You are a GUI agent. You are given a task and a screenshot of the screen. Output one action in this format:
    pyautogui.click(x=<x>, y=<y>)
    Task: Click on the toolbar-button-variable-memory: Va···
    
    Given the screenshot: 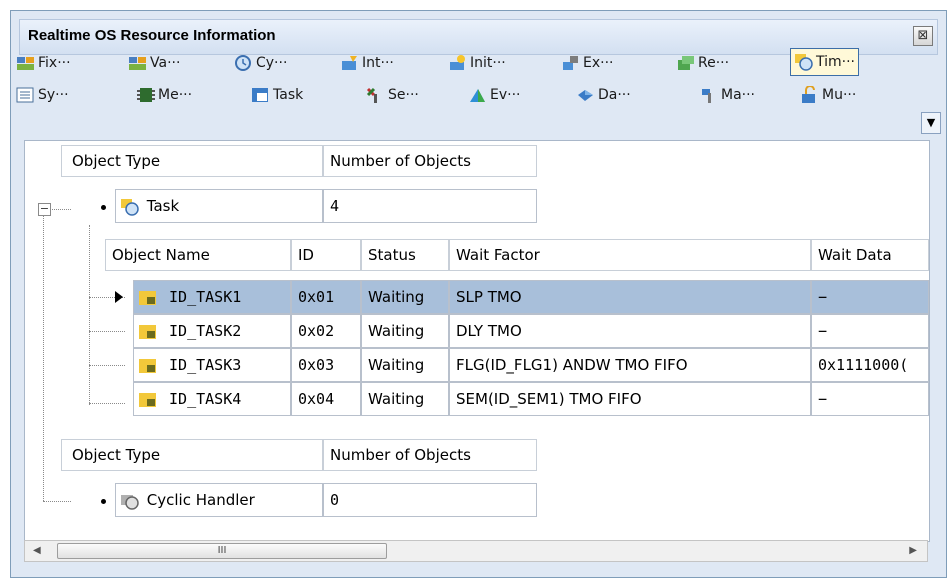 What is the action you would take?
    pyautogui.click(x=154, y=63)
    